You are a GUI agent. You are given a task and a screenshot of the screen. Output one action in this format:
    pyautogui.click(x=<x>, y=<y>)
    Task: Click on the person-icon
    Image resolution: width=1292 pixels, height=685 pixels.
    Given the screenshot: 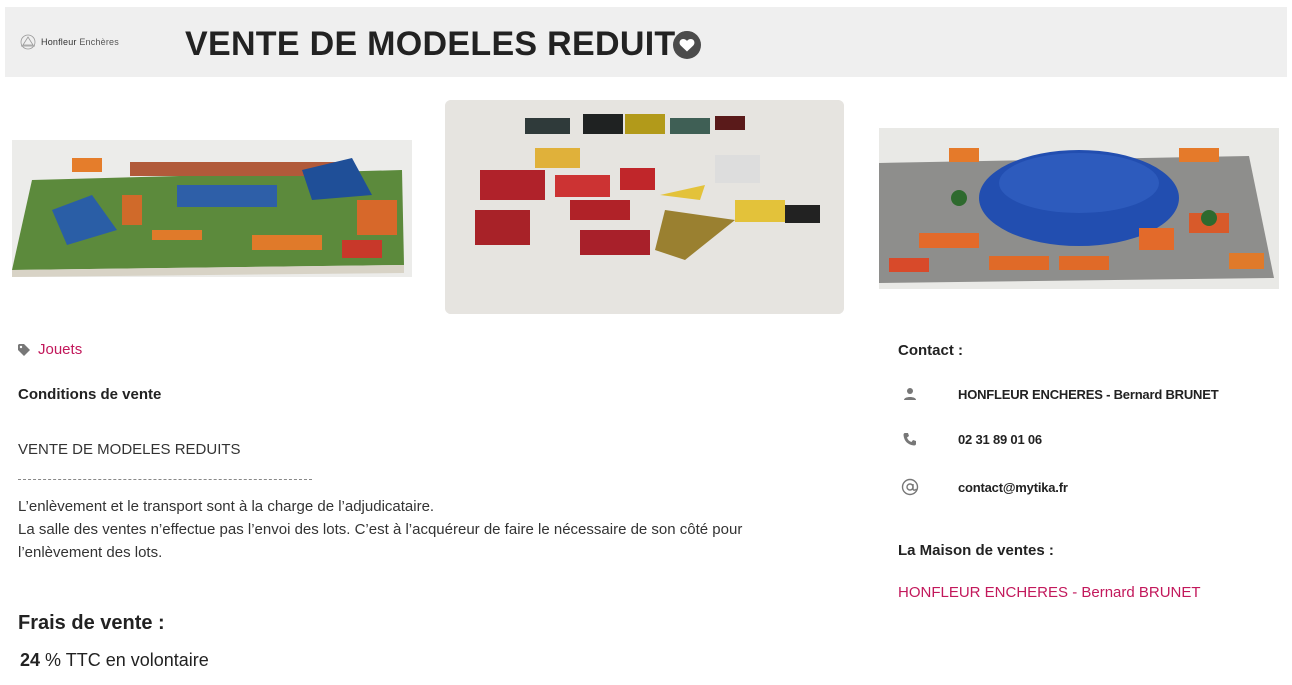 What is the action you would take?
    pyautogui.click(x=910, y=394)
    